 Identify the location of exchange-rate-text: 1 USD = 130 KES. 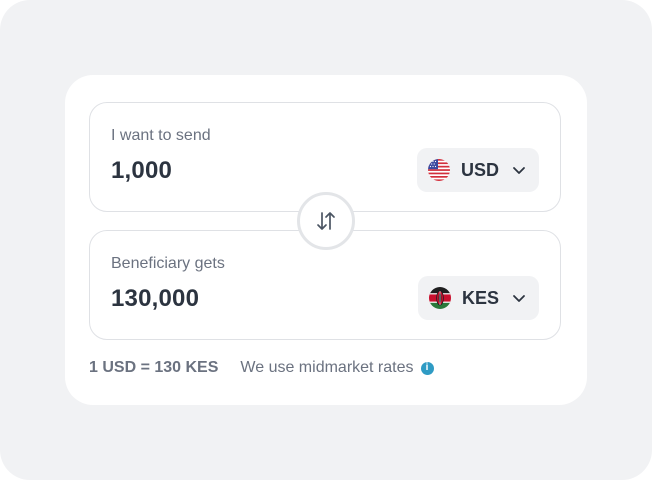
(154, 367).